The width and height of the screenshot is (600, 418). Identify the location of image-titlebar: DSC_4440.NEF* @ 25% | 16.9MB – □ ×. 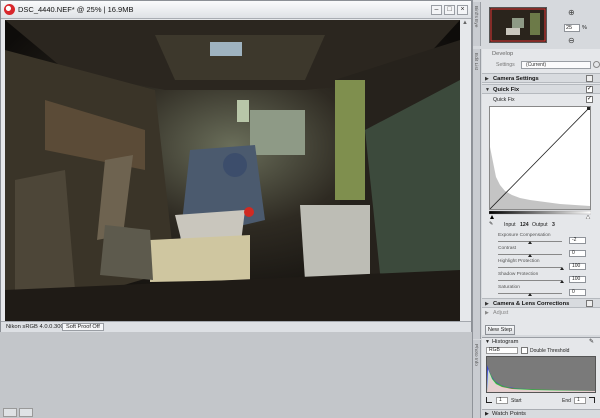
(236, 10).